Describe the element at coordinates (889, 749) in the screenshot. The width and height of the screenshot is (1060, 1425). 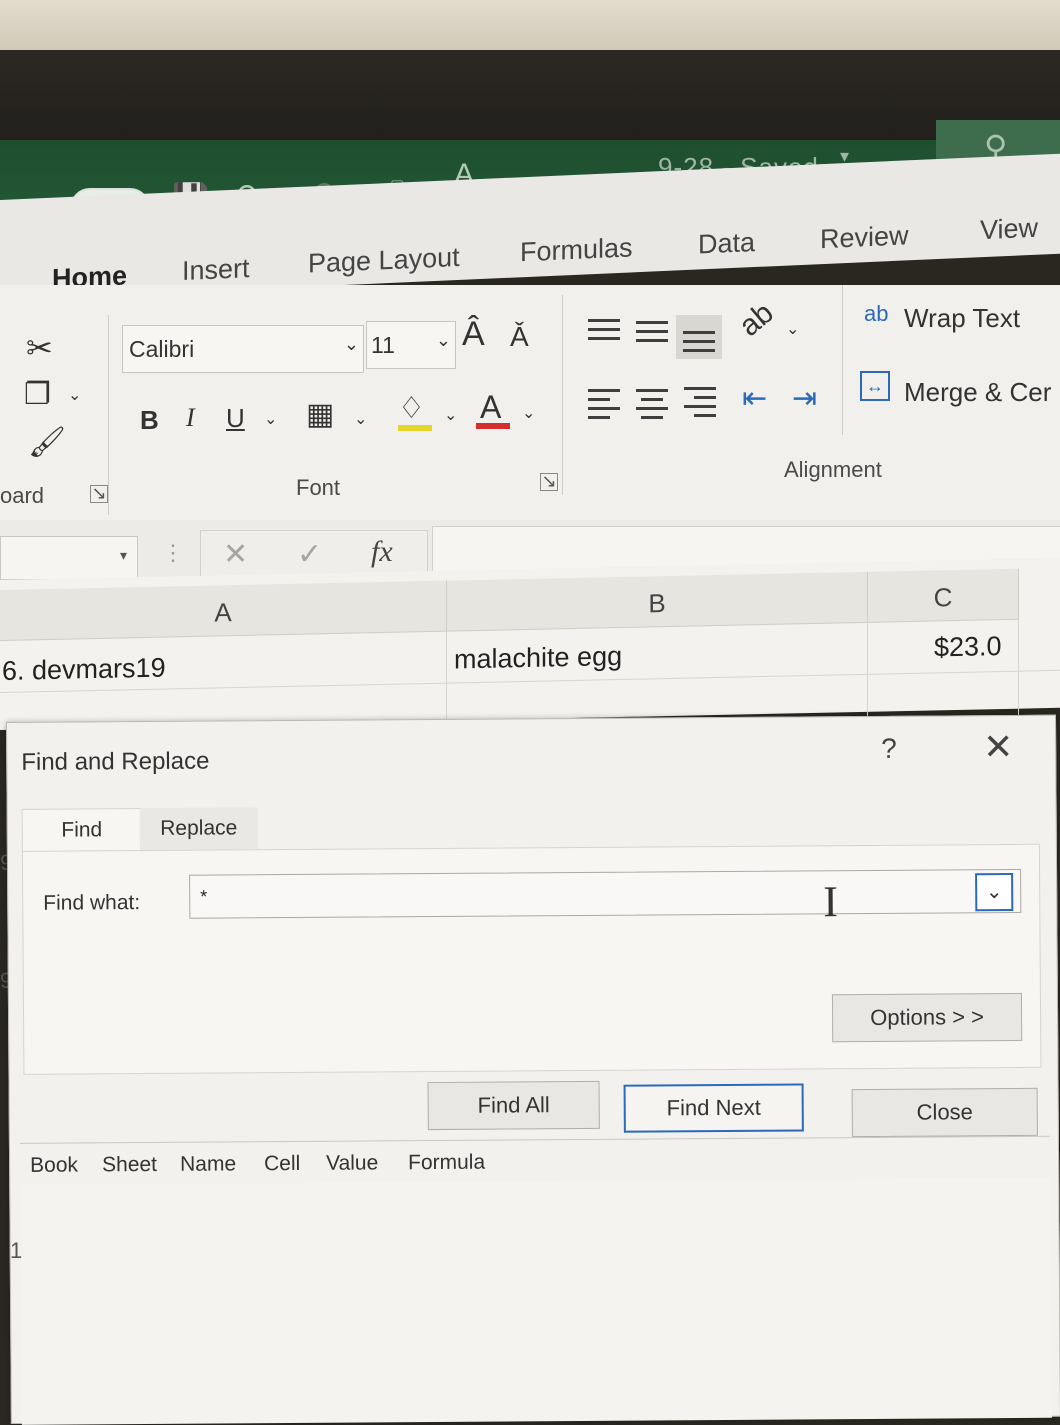
I see `help-button: ?` at that location.